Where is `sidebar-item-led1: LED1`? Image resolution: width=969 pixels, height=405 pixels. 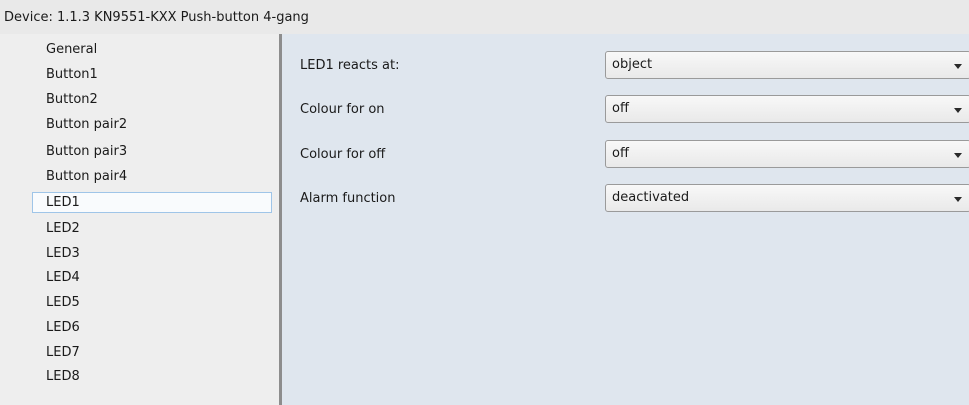
sidebar-item-led1: LED1 is located at coordinates (152, 202).